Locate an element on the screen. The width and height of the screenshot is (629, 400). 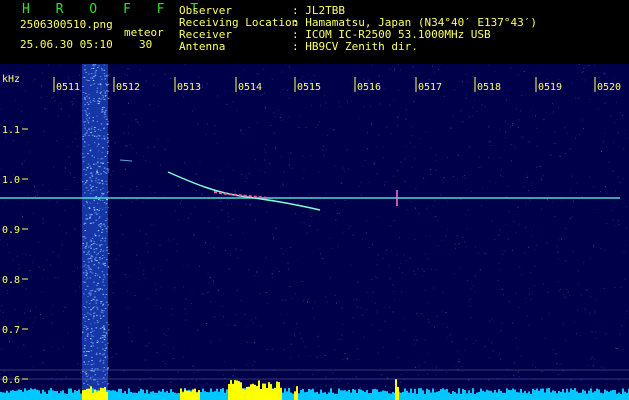
x-tick-label: 0515 is located at coordinates (309, 87).